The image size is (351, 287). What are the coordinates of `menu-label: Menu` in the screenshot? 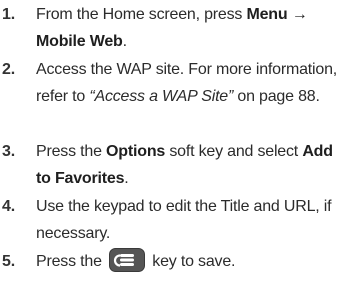 It's located at (267, 14).